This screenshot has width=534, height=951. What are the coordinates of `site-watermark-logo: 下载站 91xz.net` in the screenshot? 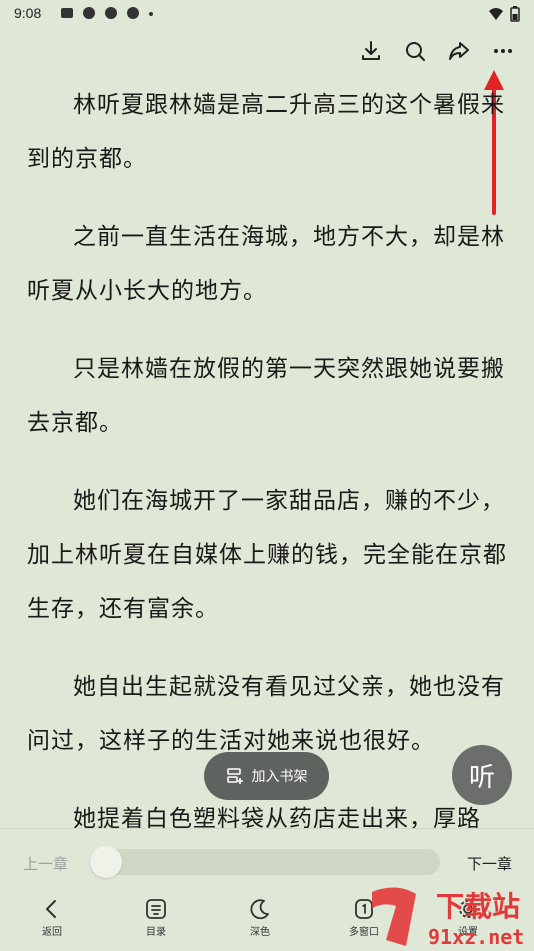 It's located at (448, 918).